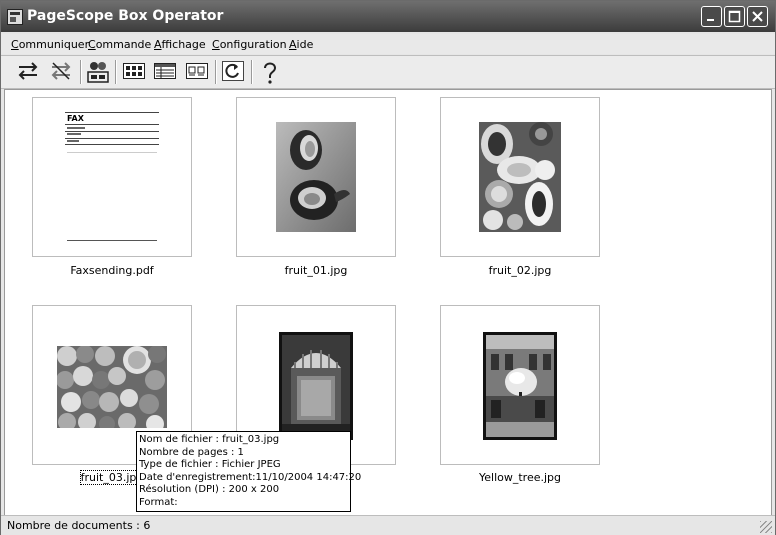 The height and width of the screenshot is (535, 776). I want to click on toolbar, so click(388, 72).